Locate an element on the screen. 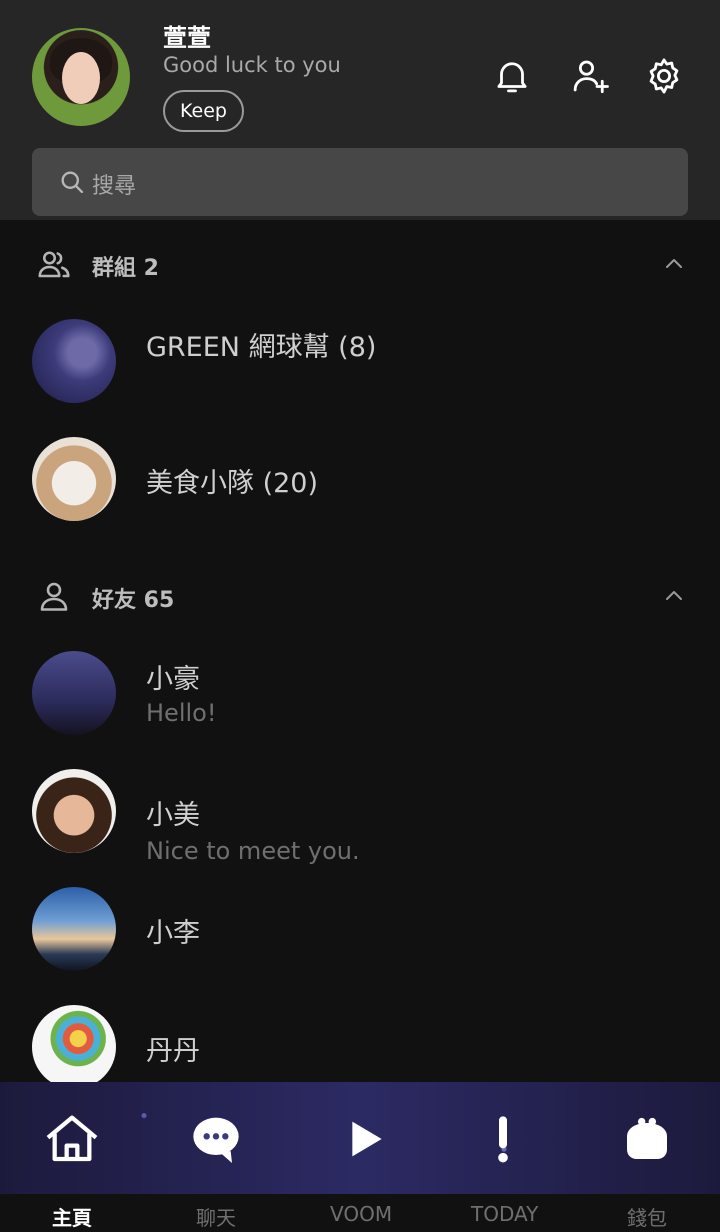  profile-status: Good luck to you is located at coordinates (252, 65).